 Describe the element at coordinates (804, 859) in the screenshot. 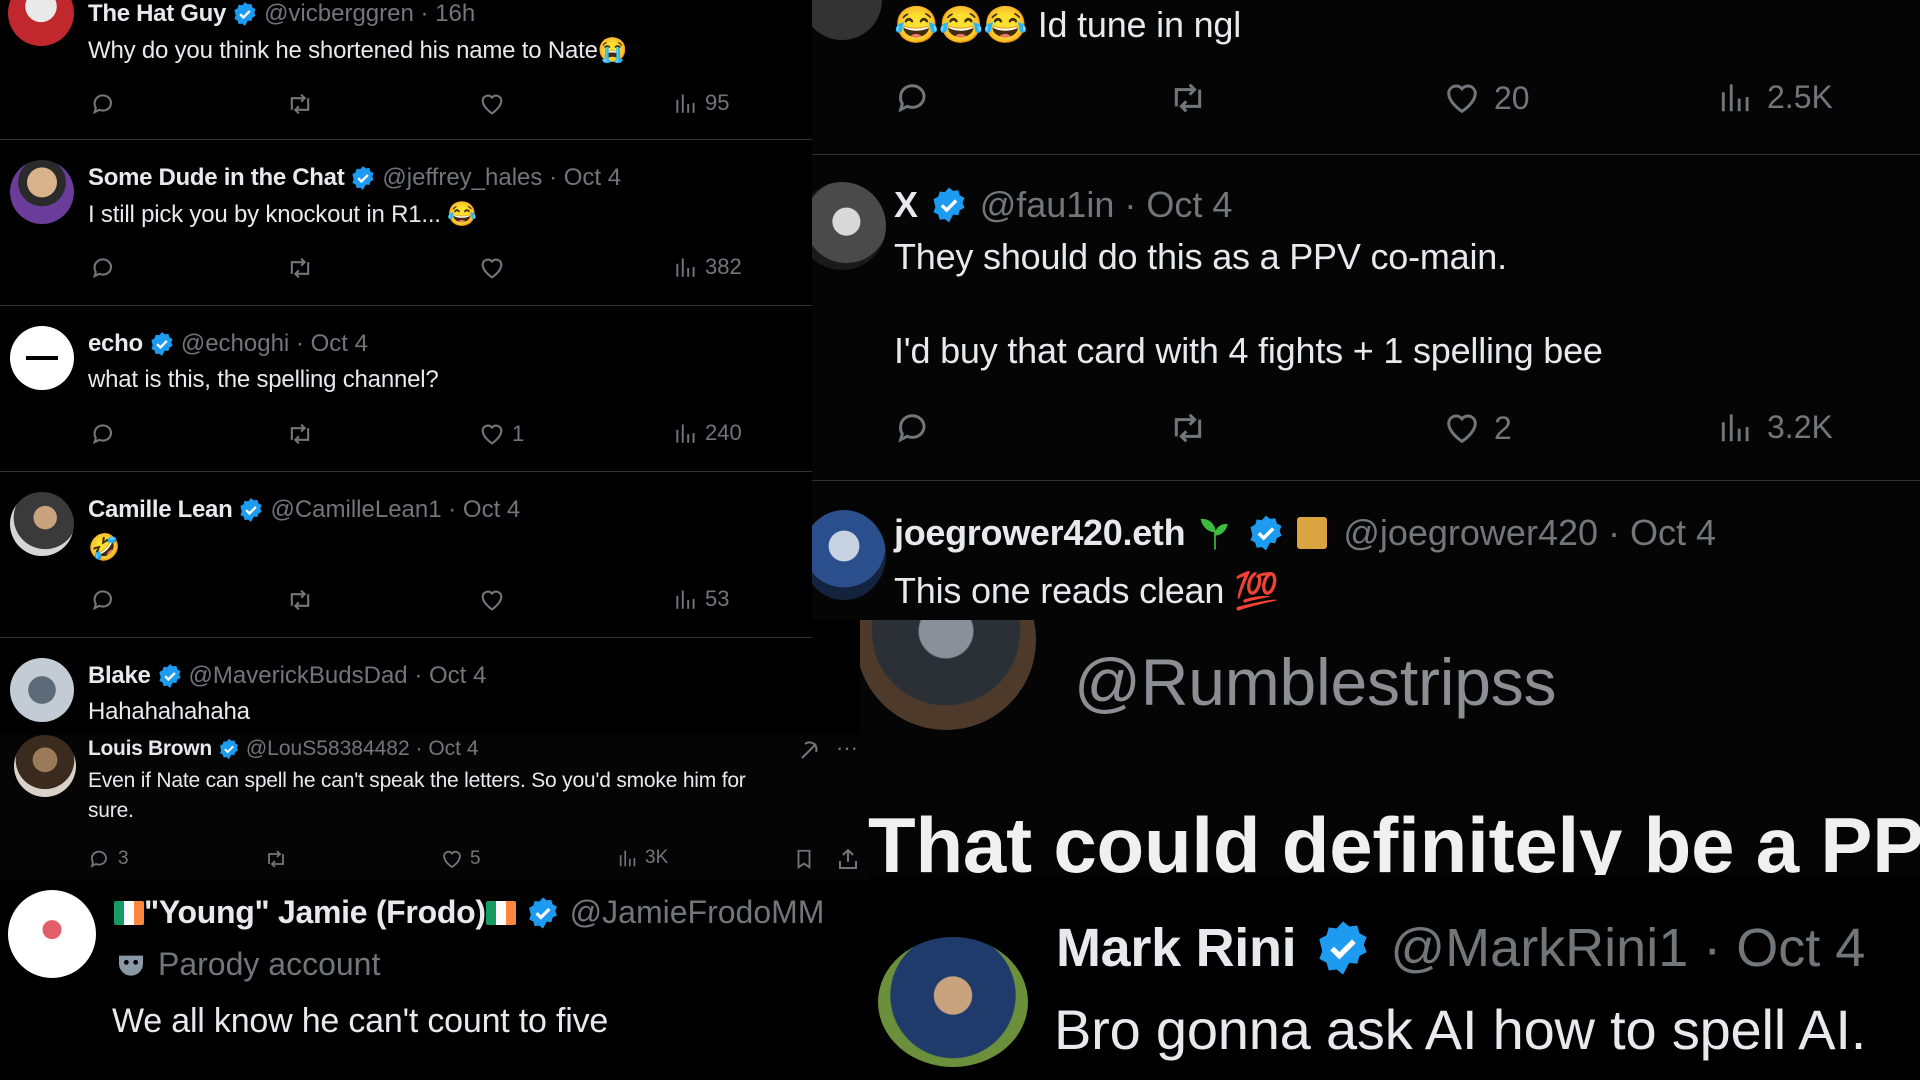

I see `bookmark-icon` at that location.